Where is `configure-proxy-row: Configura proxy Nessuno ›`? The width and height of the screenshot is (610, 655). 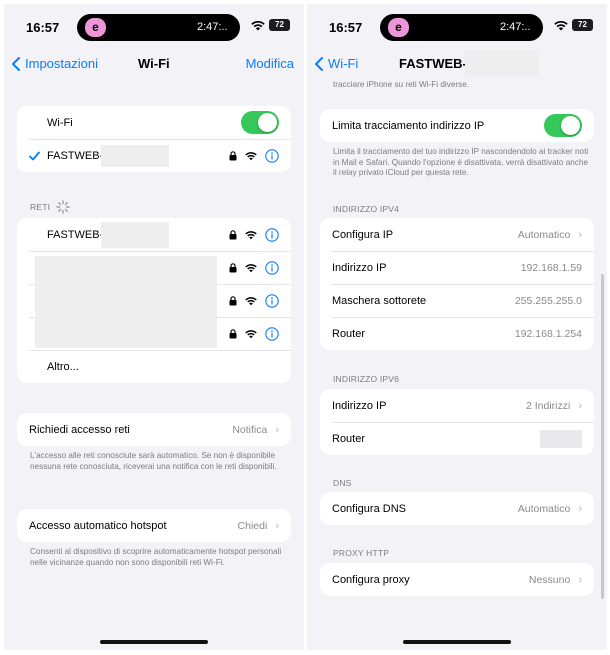
configure-proxy-row: Configura proxy Nessuno › is located at coordinates (457, 579).